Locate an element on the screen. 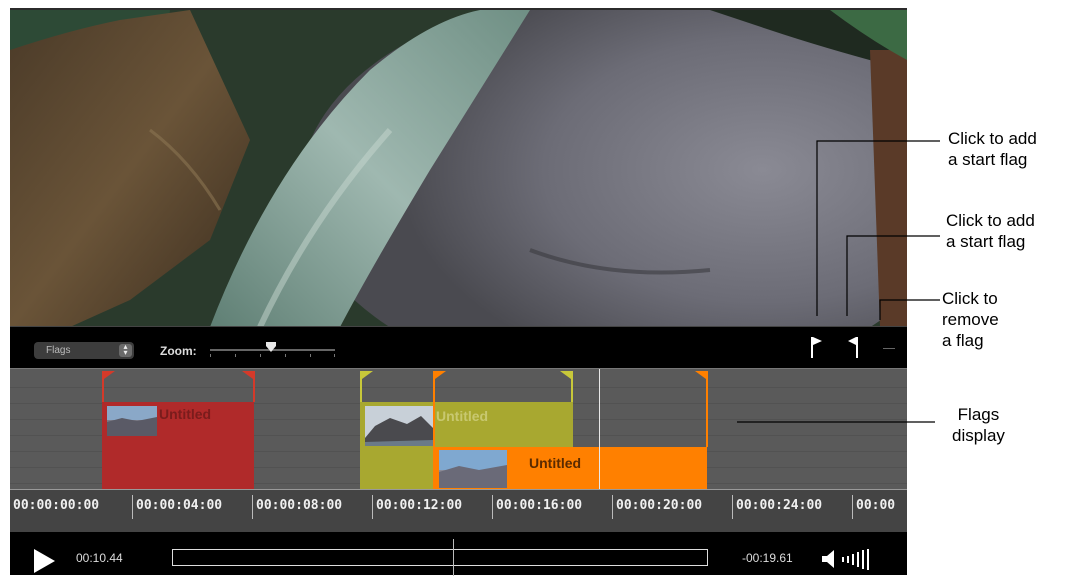 The height and width of the screenshot is (576, 1075). remaining-time: -00:19.61 is located at coordinates (767, 558).